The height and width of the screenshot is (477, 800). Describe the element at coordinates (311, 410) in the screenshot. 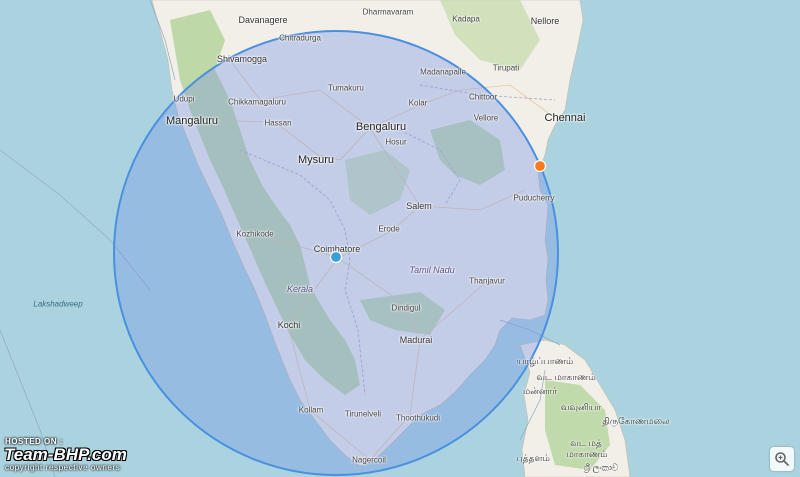

I see `city-label-kollam: Kollam` at that location.